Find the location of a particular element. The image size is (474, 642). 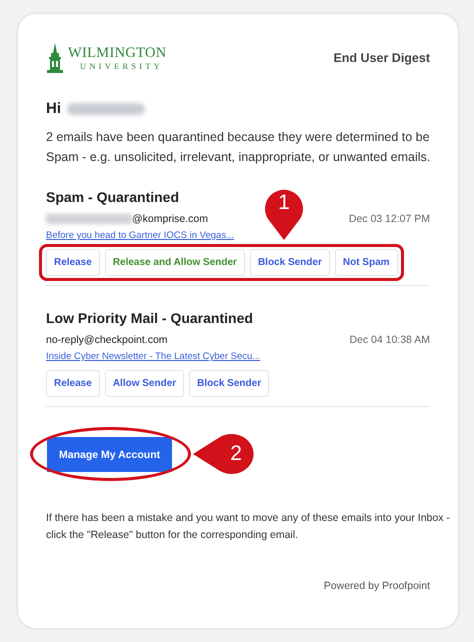

date-text: Dec 04 10:38 AM is located at coordinates (389, 340).